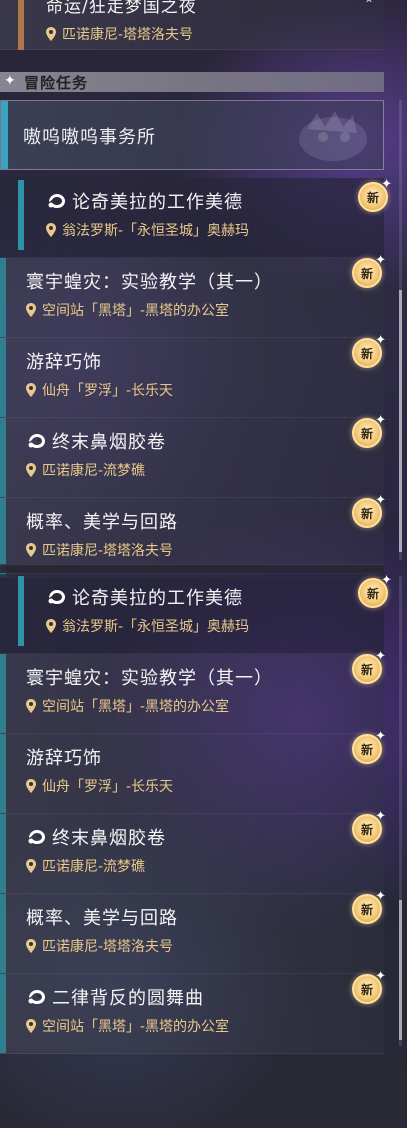 This screenshot has width=407, height=1128. What do you see at coordinates (89, 137) in the screenshot?
I see `category-title: 嗷呜嗷呜事务所` at bounding box center [89, 137].